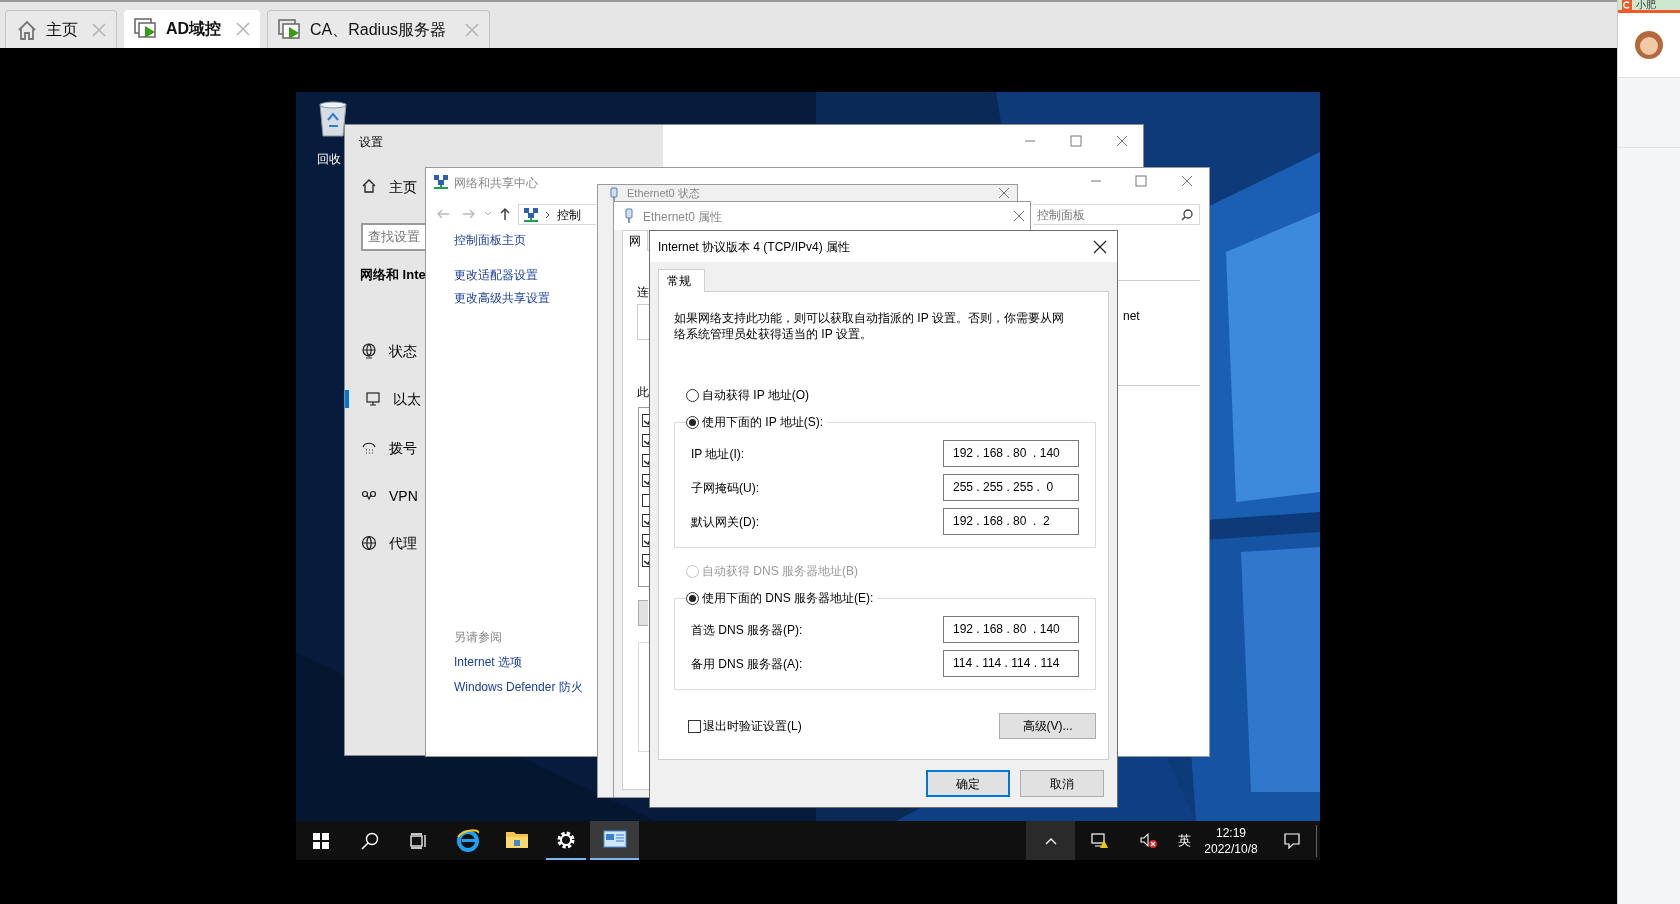 Image resolution: width=1680 pixels, height=904 pixels. Describe the element at coordinates (1649, 45) in the screenshot. I see `avatar-icon` at that location.